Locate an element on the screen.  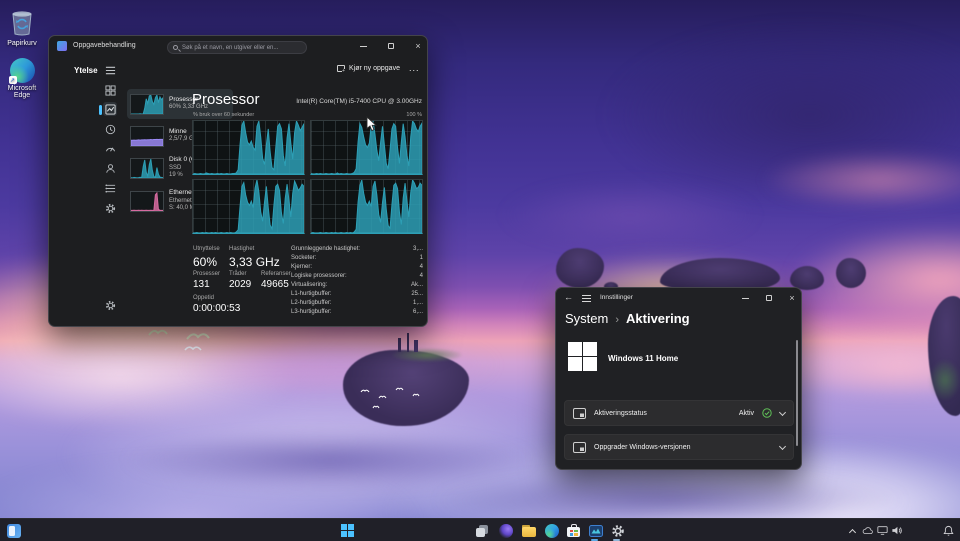
cpu-detail-row: Kjerner: 4 is located at coordinates (357, 267).